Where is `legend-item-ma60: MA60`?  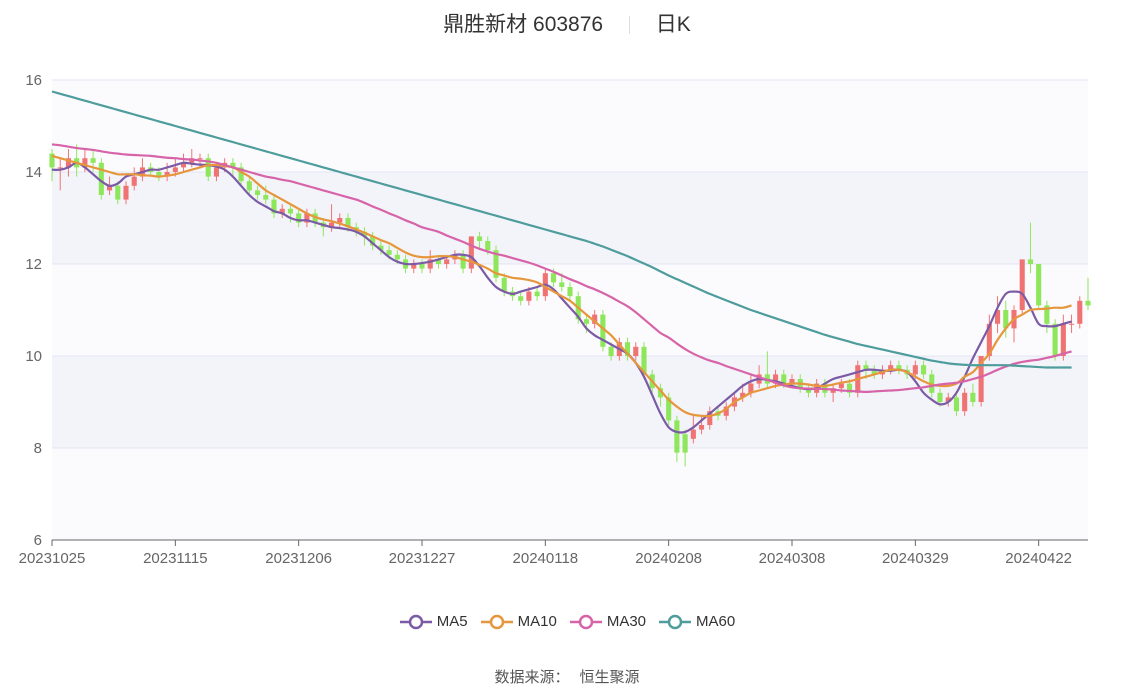
legend-item-ma60: MA60 is located at coordinates (696, 621).